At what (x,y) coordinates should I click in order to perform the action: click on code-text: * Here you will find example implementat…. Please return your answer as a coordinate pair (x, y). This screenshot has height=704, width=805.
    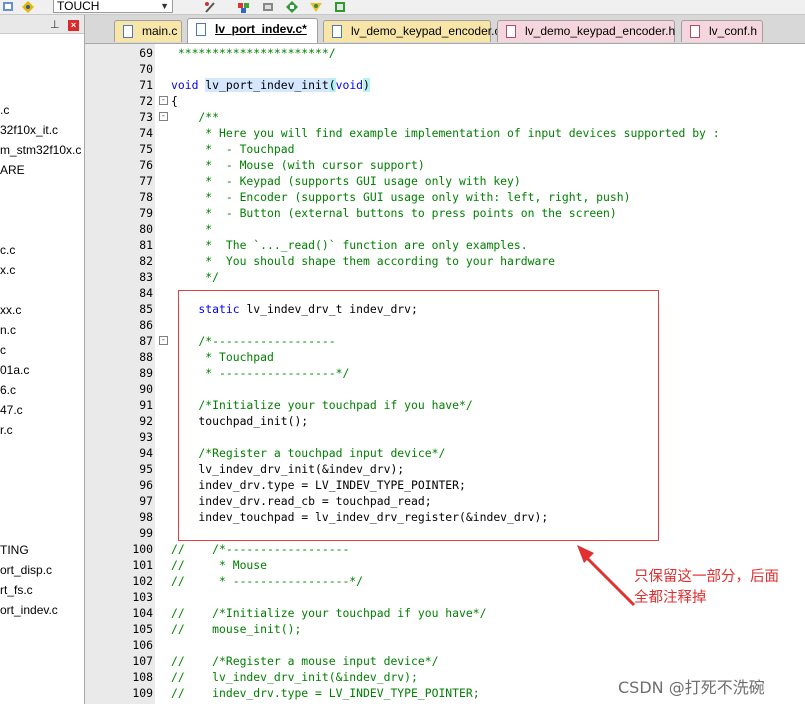
    Looking at the image, I should click on (445, 133).